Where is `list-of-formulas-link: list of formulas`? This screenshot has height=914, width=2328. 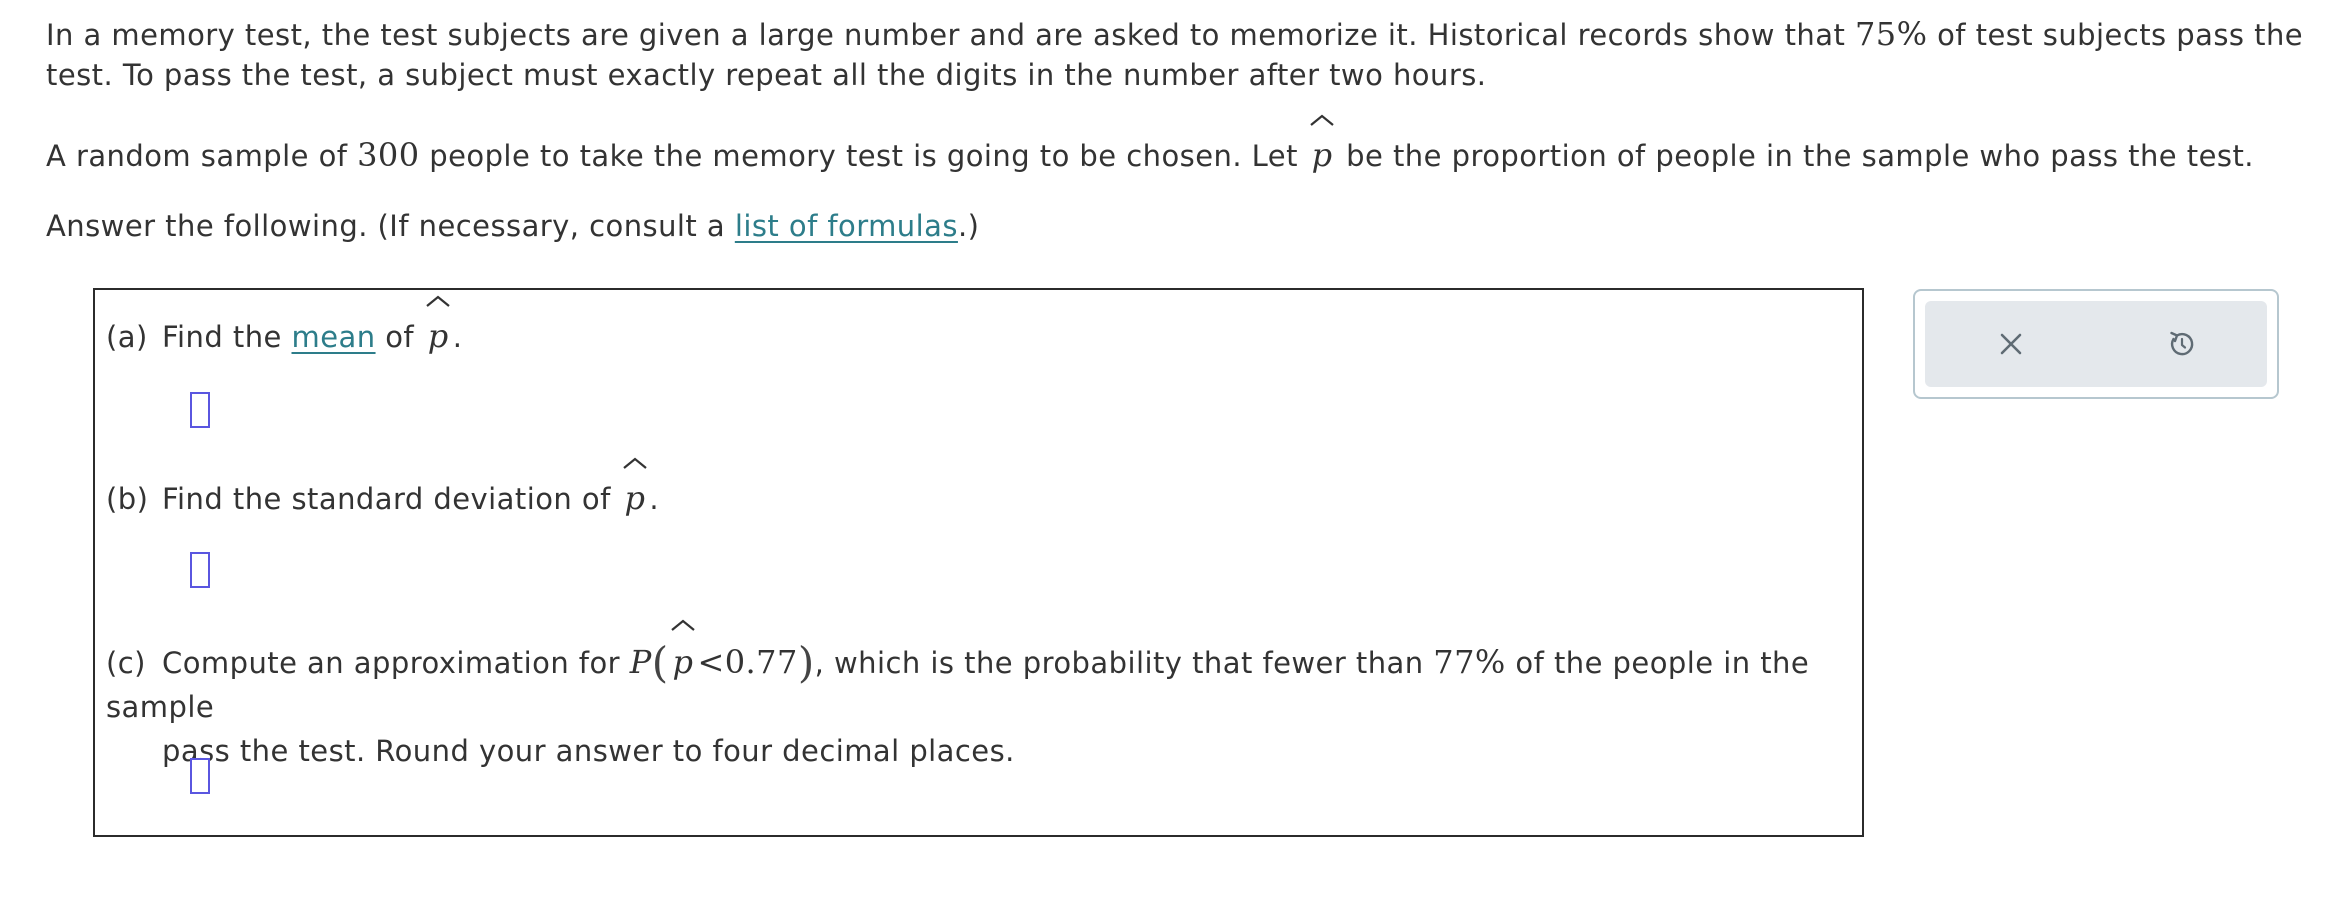
list-of-formulas-link: list of formulas is located at coordinates (846, 226).